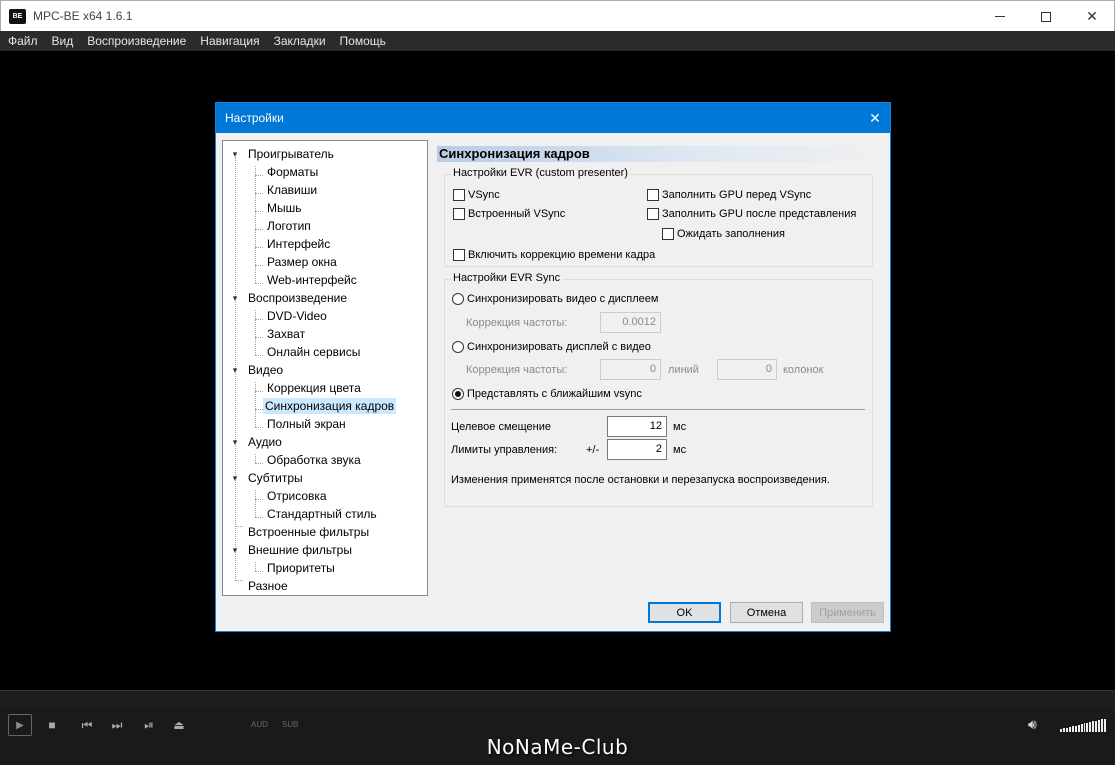 This screenshot has height=765, width=1115. I want to click on eject-button: ⏏, so click(179, 725).